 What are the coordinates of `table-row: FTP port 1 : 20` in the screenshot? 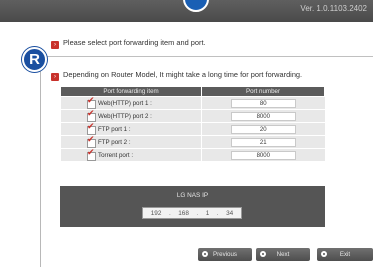 It's located at (192, 129).